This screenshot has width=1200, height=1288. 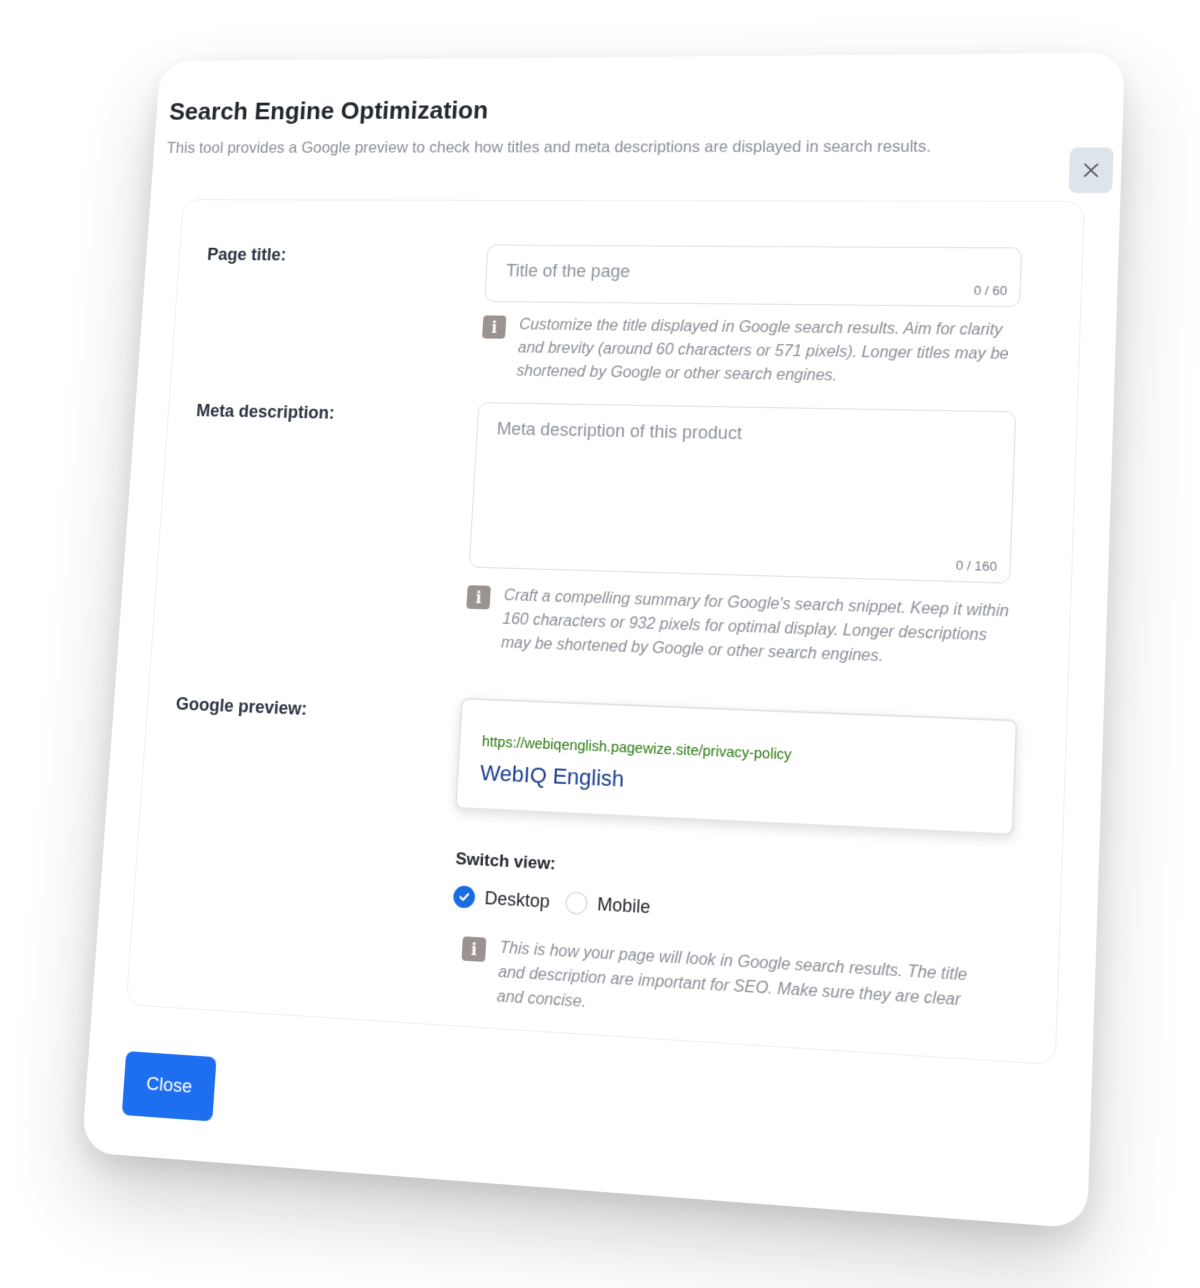 I want to click on close-icon-button, so click(x=1091, y=170).